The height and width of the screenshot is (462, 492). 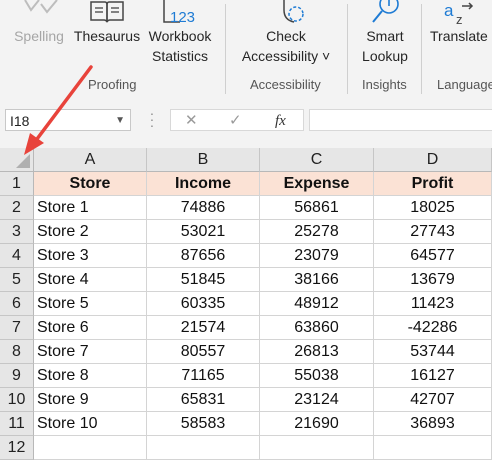 What do you see at coordinates (203, 328) in the screenshot?
I see `table-cell: 21574` at bounding box center [203, 328].